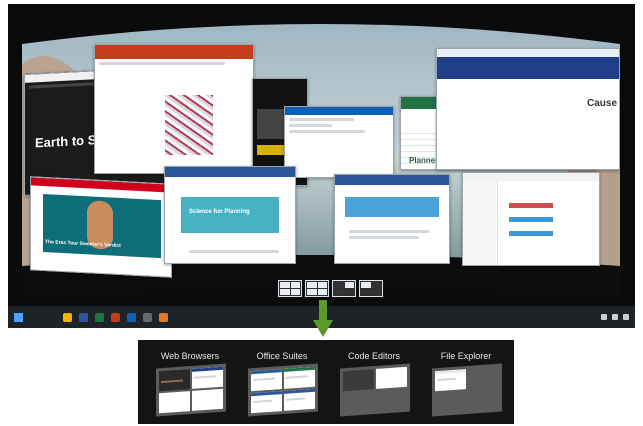 This screenshot has width=643, height=426. Describe the element at coordinates (323, 318) in the screenshot. I see `down-arrow-icon` at that location.